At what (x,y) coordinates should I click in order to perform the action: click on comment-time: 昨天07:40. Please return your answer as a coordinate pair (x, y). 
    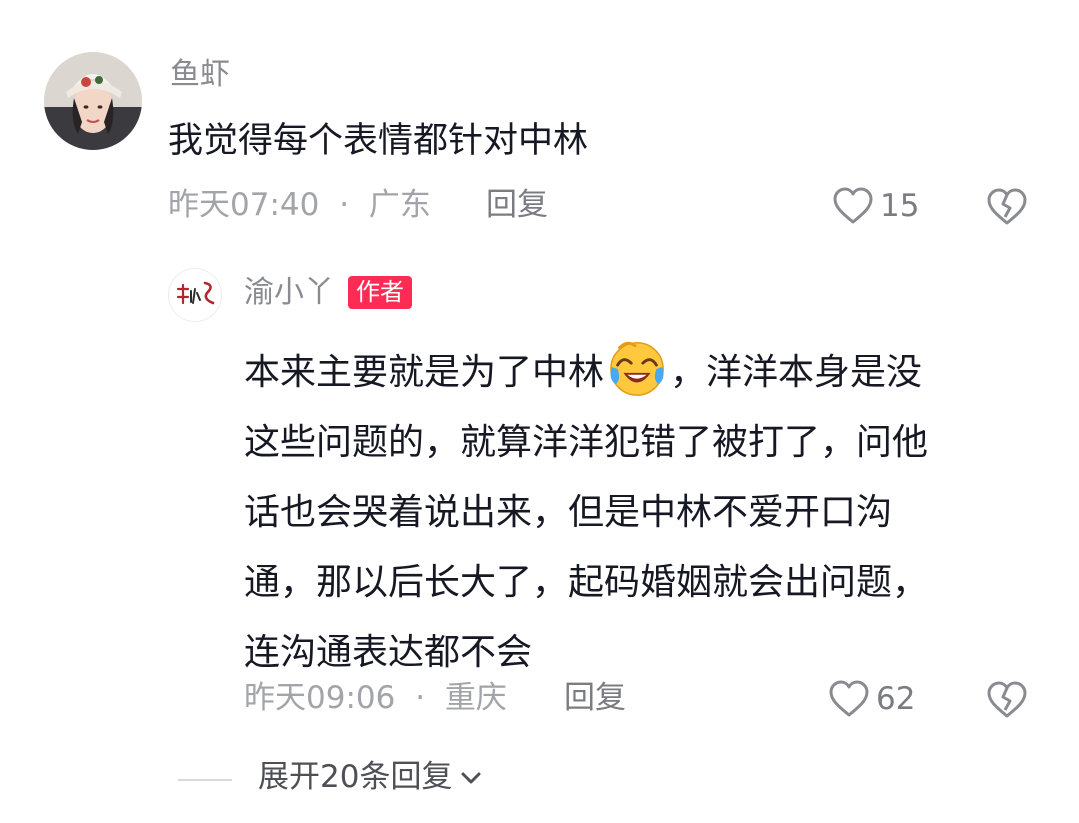
    Looking at the image, I should click on (244, 205).